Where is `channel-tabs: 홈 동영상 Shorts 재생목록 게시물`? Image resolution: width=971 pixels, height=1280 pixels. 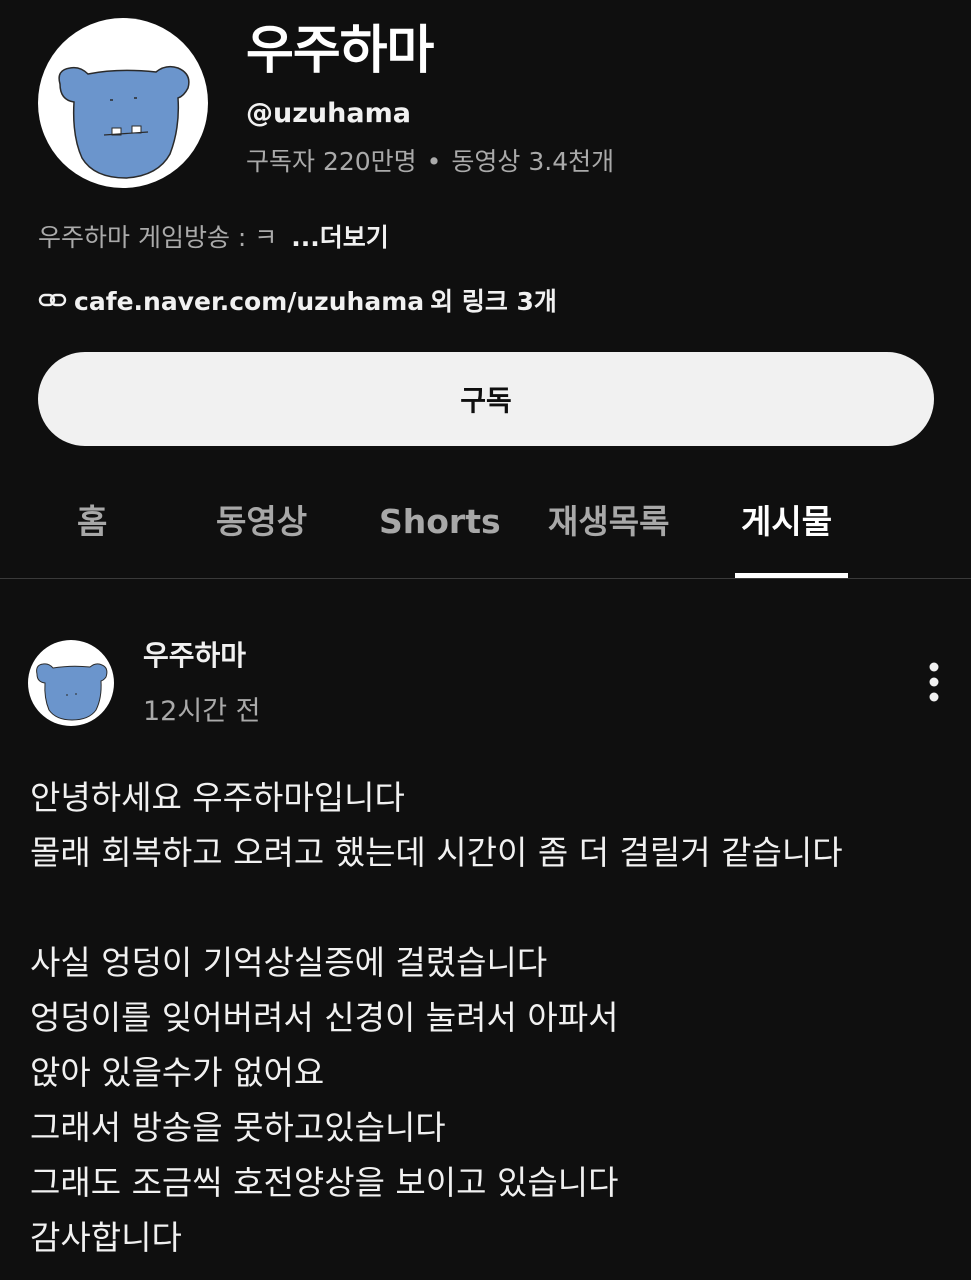
channel-tabs: 홈 동영상 Shorts 재생목록 게시물 is located at coordinates (485, 528).